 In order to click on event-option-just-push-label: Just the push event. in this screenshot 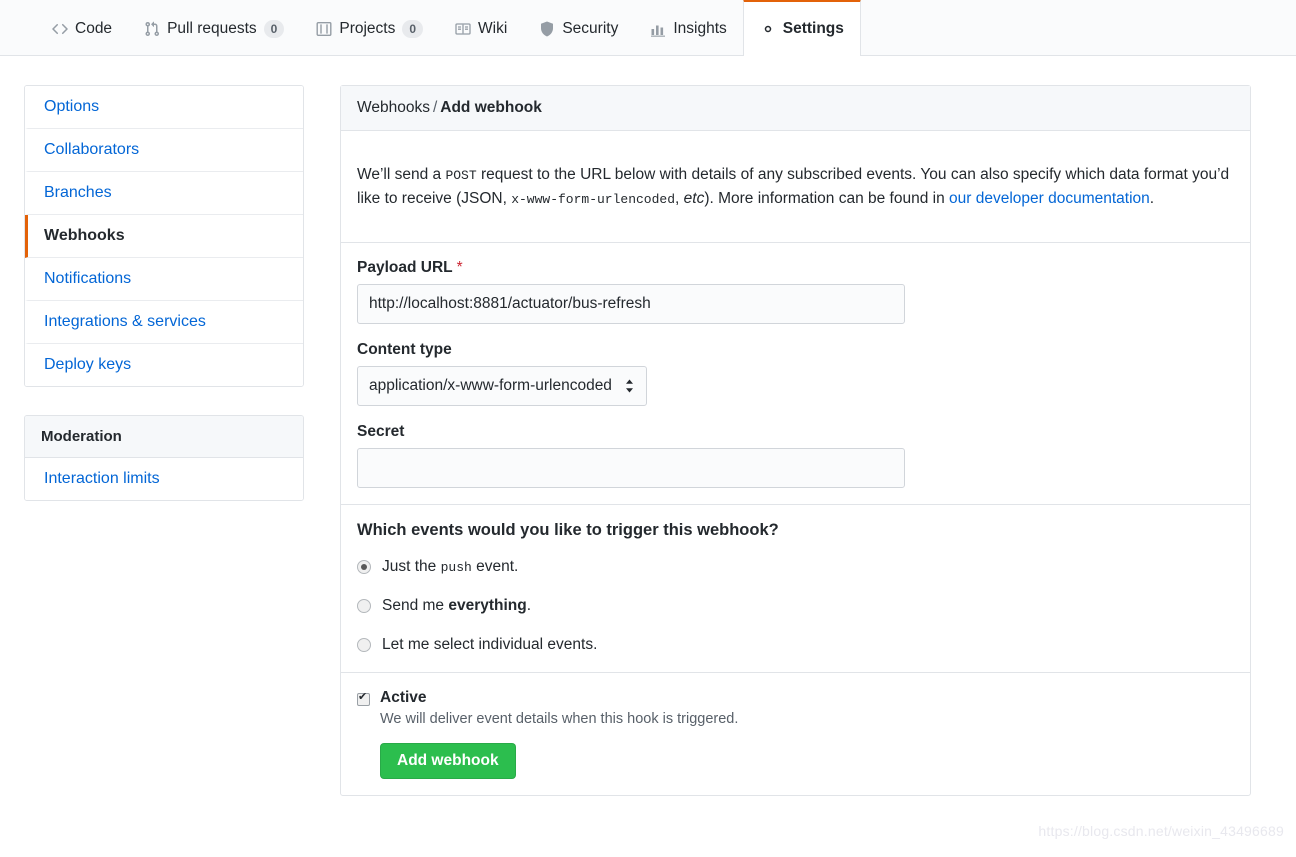, I will do `click(450, 567)`.